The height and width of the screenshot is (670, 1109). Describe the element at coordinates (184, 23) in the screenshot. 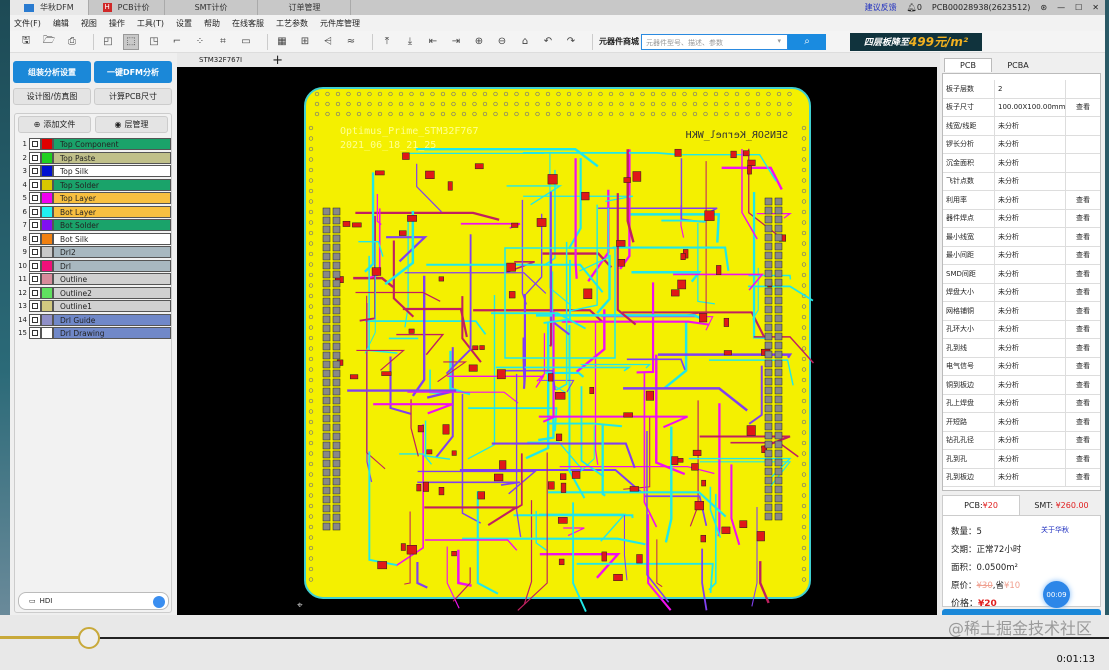

I see `menu-item: 设置` at that location.